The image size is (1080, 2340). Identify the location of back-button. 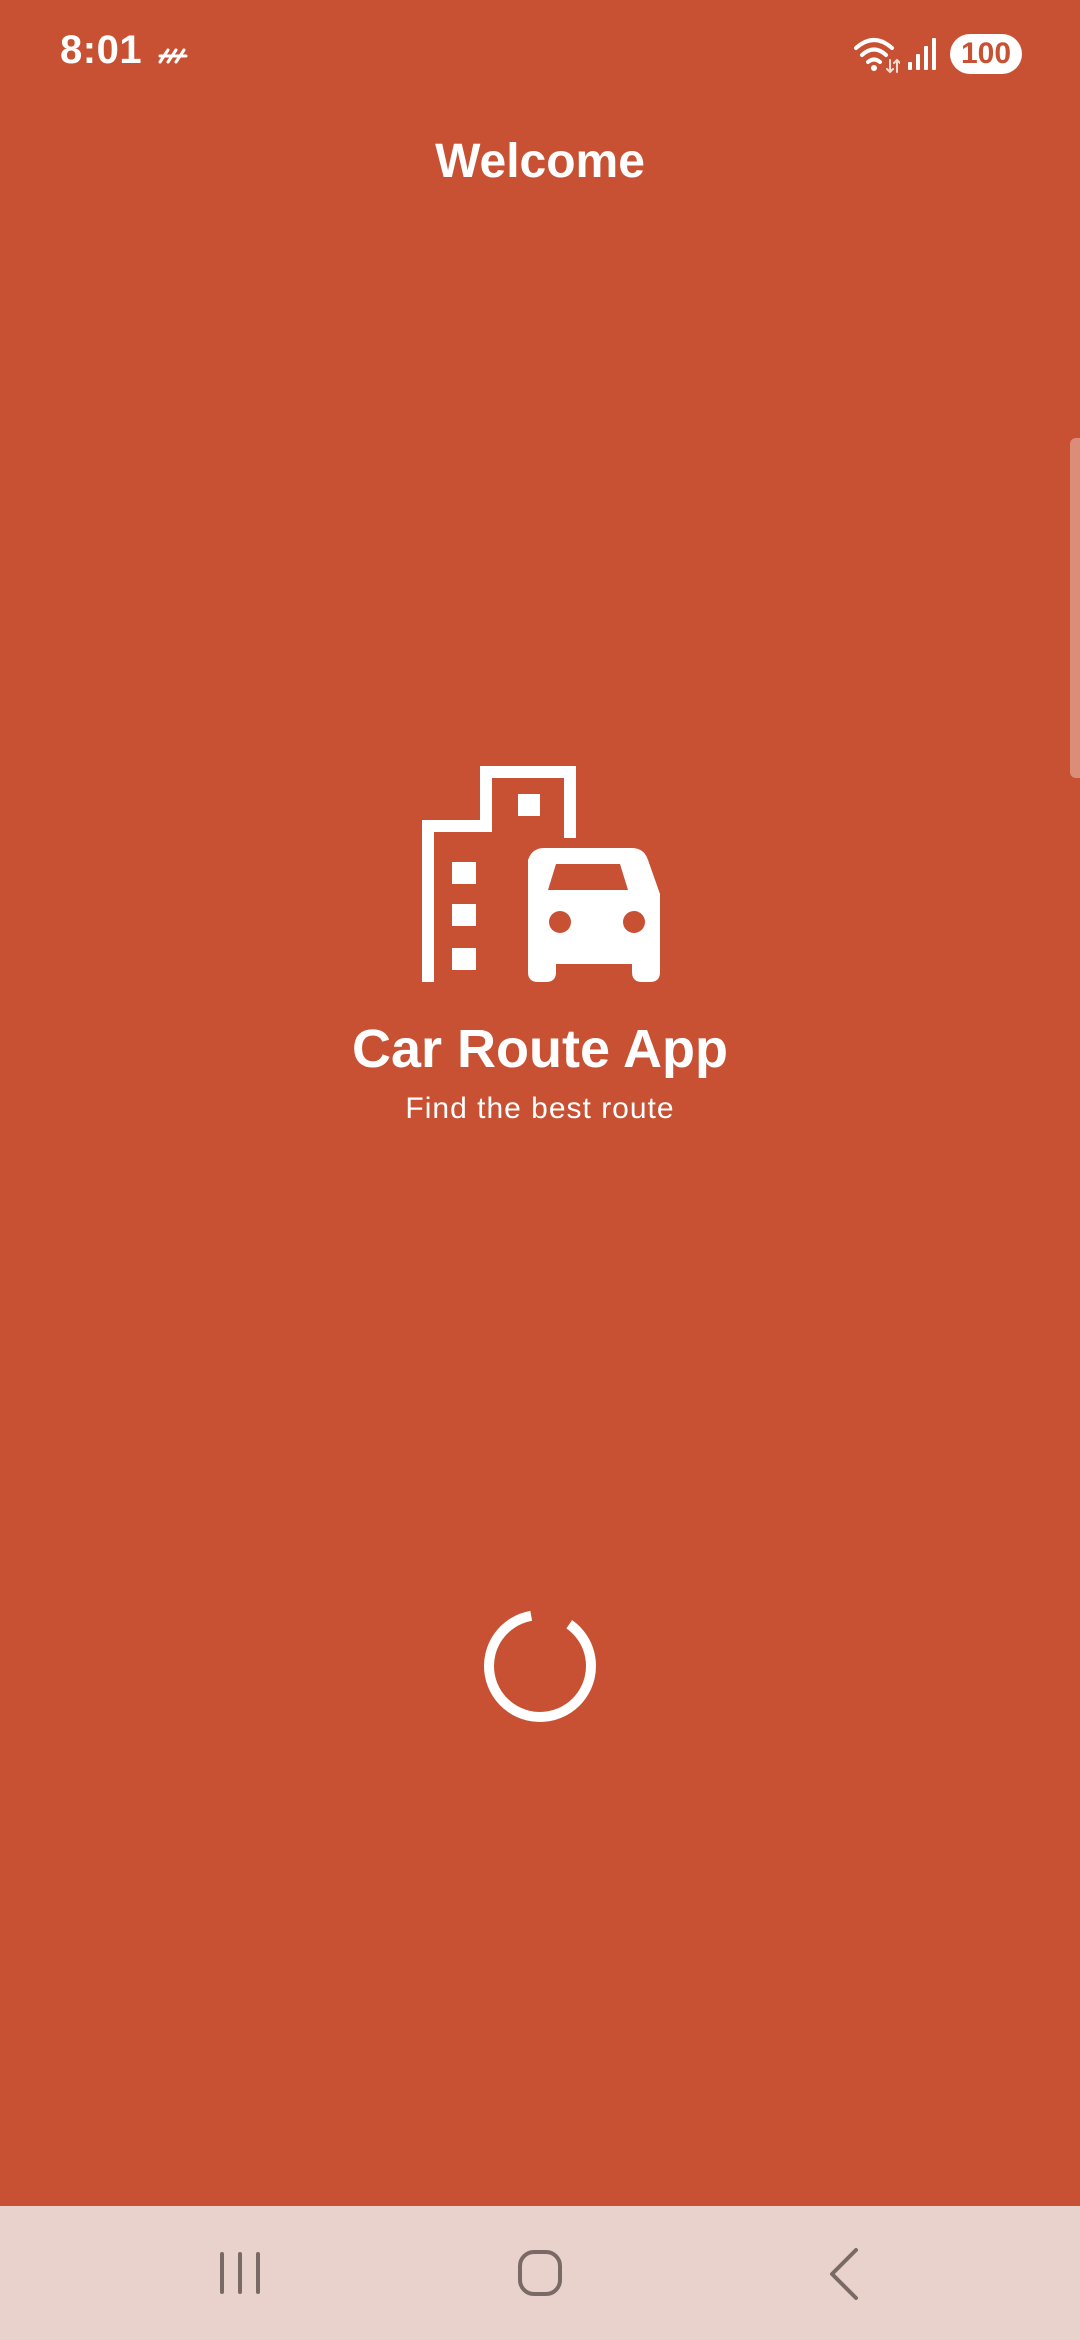
(844, 2274).